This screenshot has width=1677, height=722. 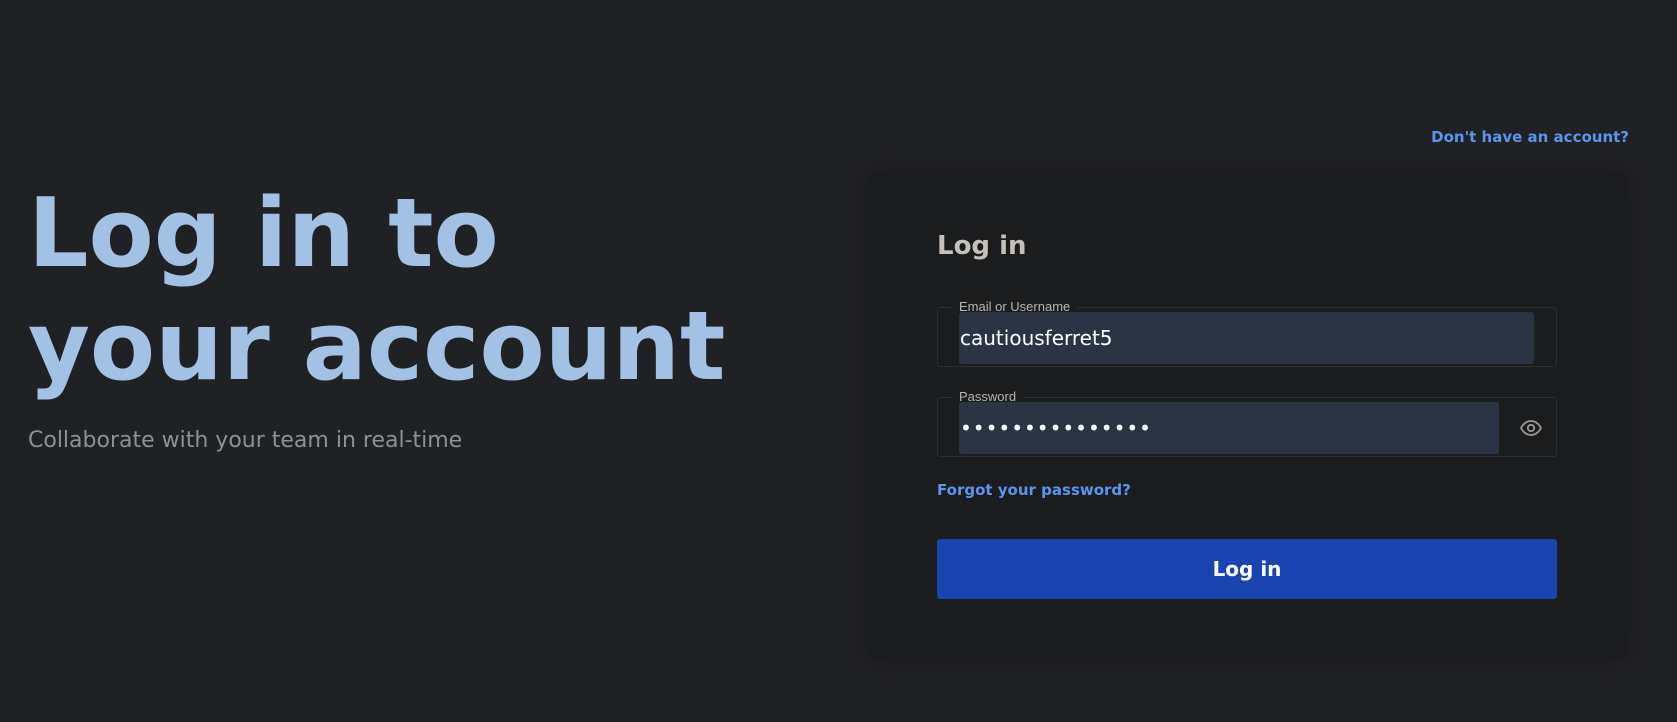 I want to click on signup-link: Don't have an account?, so click(x=1530, y=137).